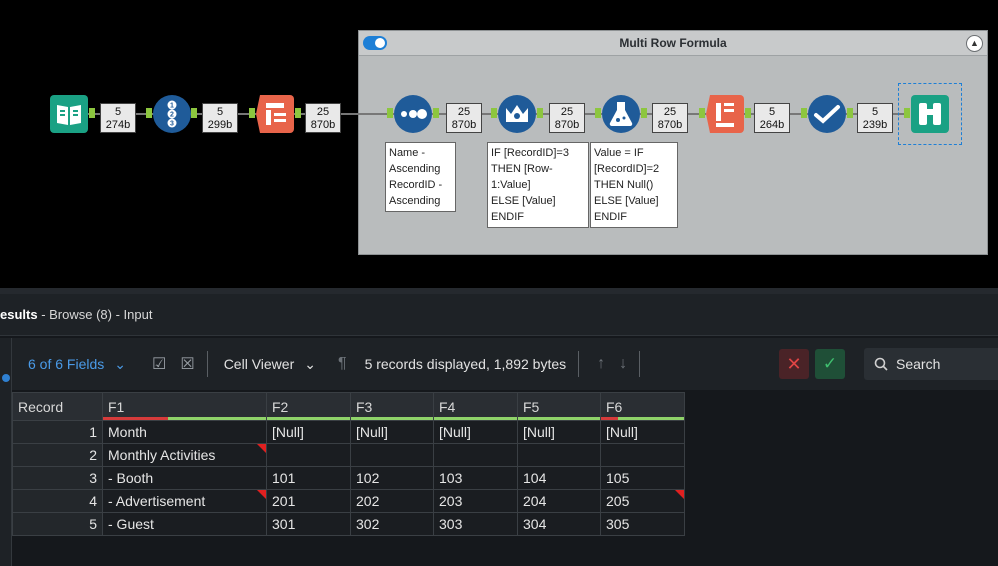 The image size is (998, 566). I want to click on record-count-badge: 5 299b, so click(220, 118).